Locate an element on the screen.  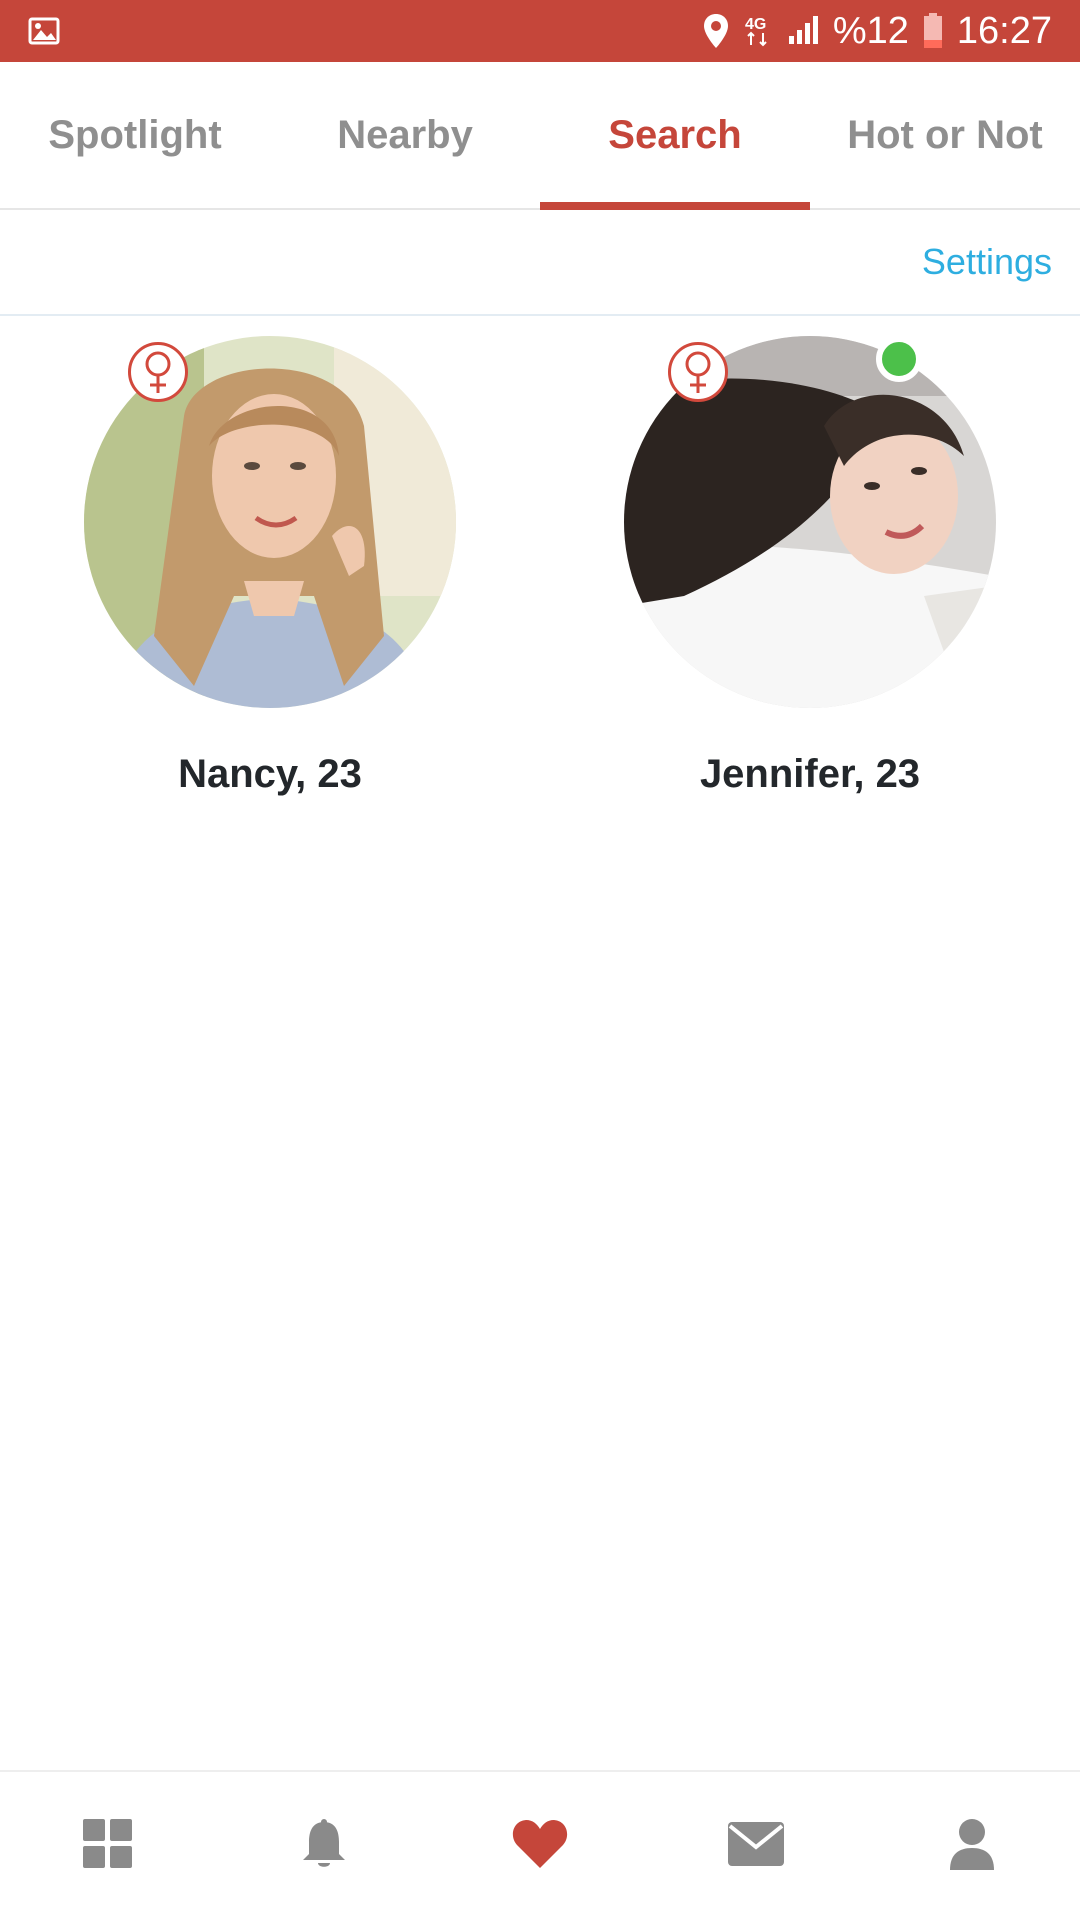
online-indicator is located at coordinates (899, 359).